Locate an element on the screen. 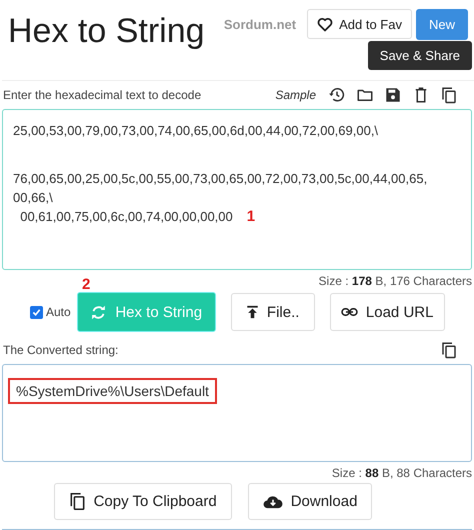 This screenshot has height=530, width=474. add-to-fav-button: Add to Fav is located at coordinates (359, 24).